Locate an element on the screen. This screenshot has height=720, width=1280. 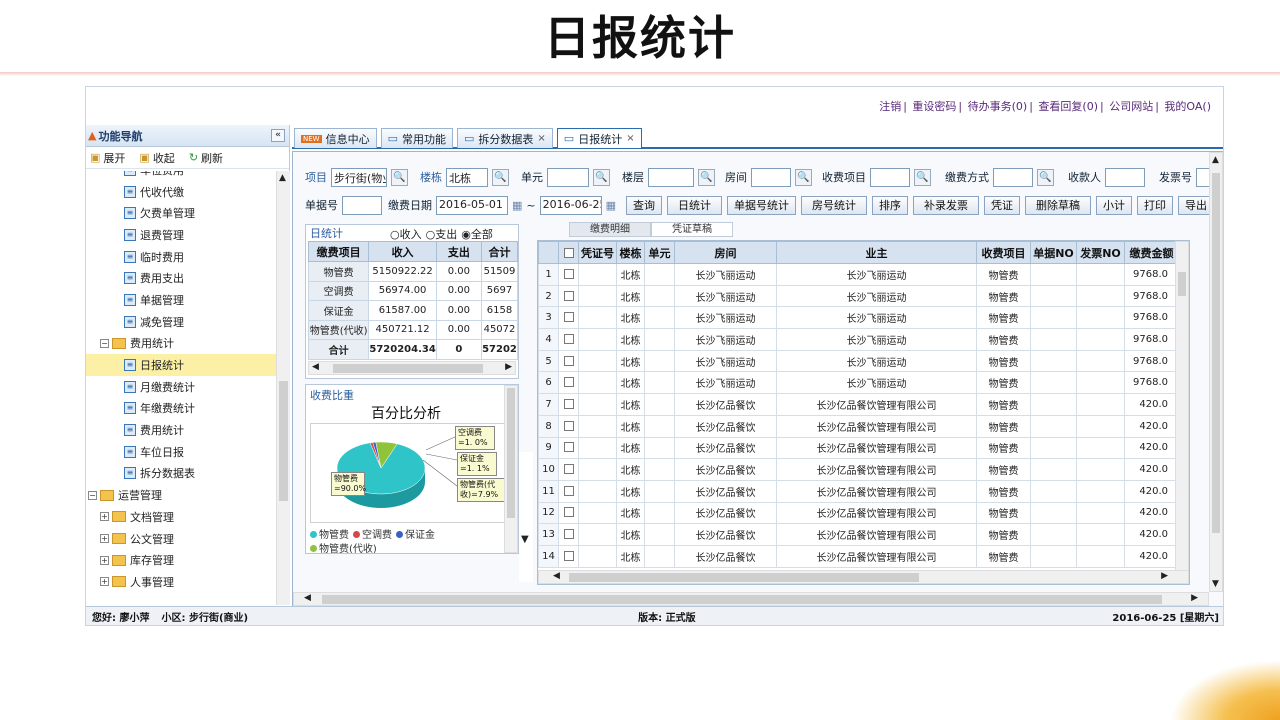
expand-toggle-icon: + is located at coordinates (104, 582).